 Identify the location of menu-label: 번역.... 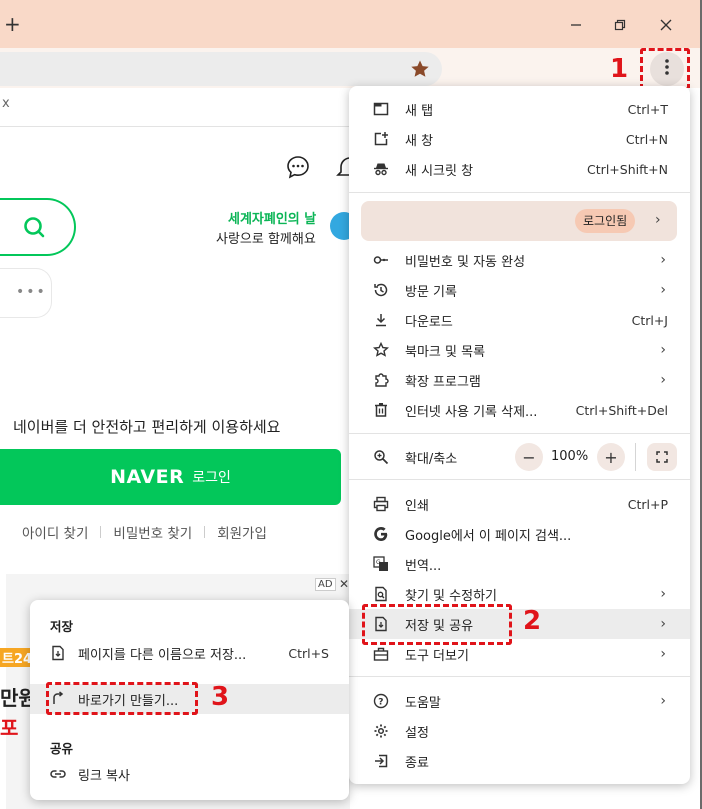
(423, 566).